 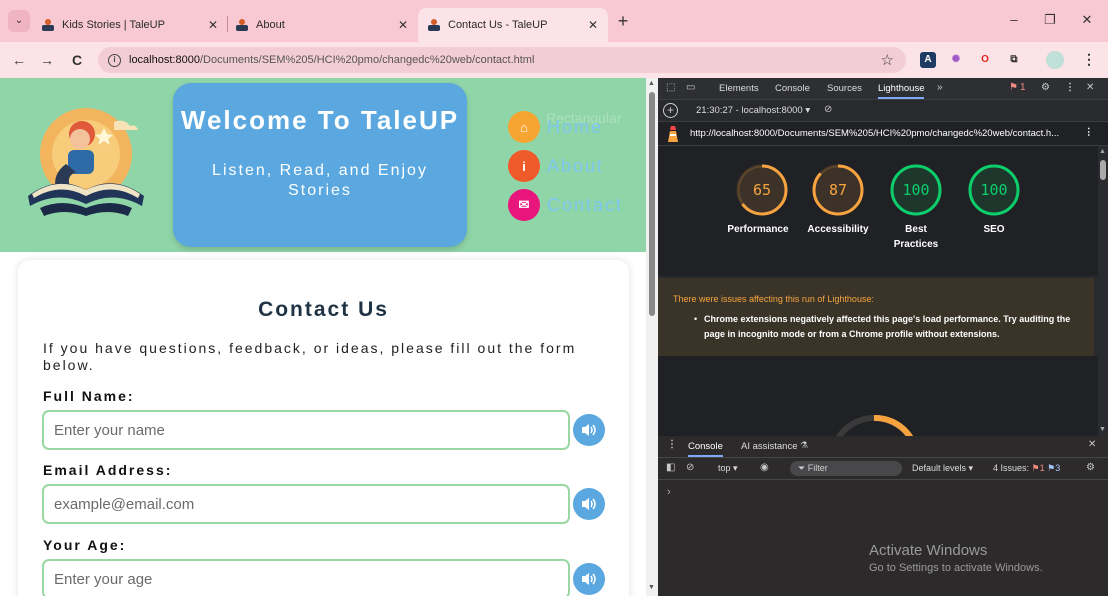 I want to click on devtools-tab-console: Console, so click(x=792, y=88).